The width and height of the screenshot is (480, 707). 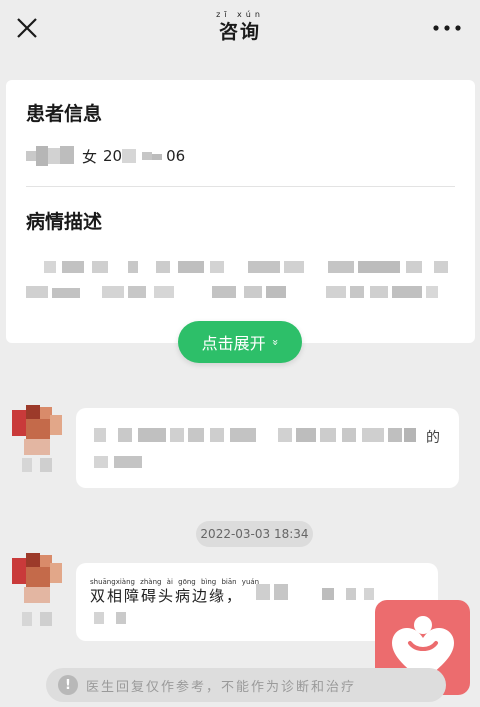 What do you see at coordinates (68, 685) in the screenshot?
I see `info-icon: !` at bounding box center [68, 685].